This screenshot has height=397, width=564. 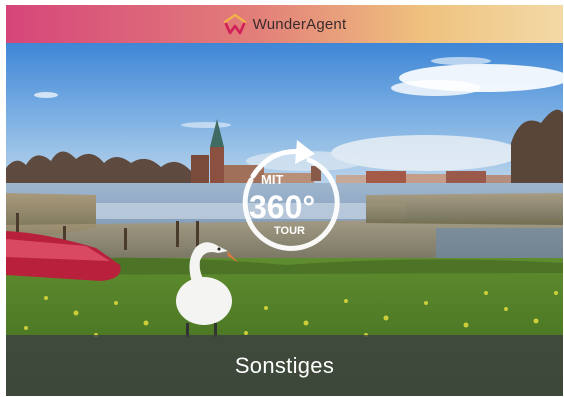 I want to click on 360-tour-badge: MIT 360° TOUR, so click(x=289, y=201).